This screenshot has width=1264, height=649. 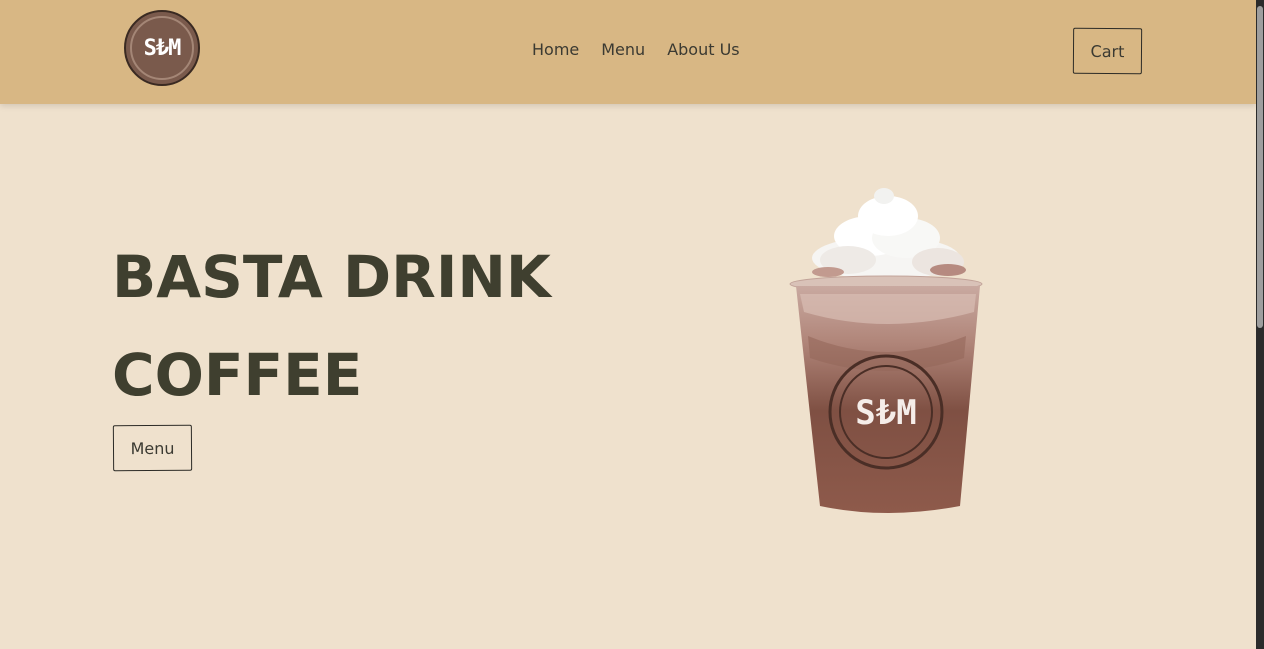 I want to click on iced-mocha-drink-image: S₺M, so click(x=886, y=350).